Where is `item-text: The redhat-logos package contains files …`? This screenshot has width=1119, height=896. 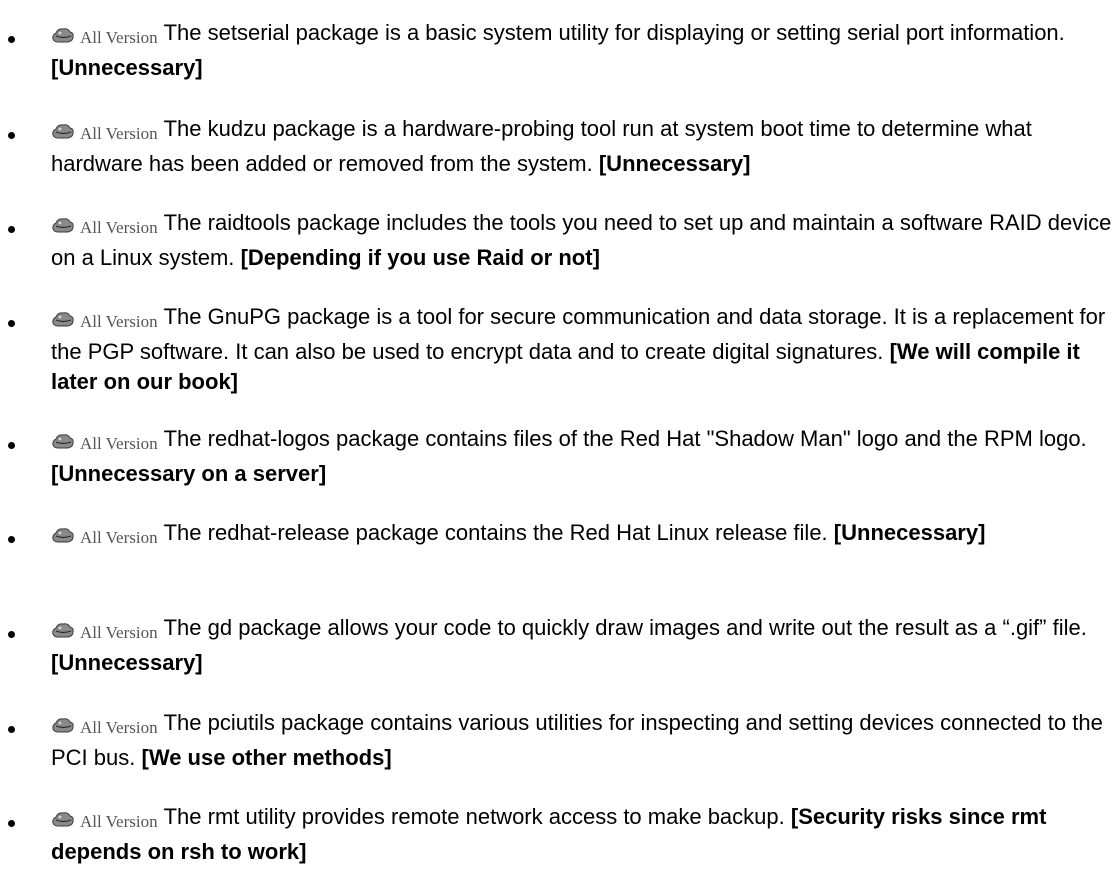
item-text: The redhat-logos package contains files … is located at coordinates (625, 438).